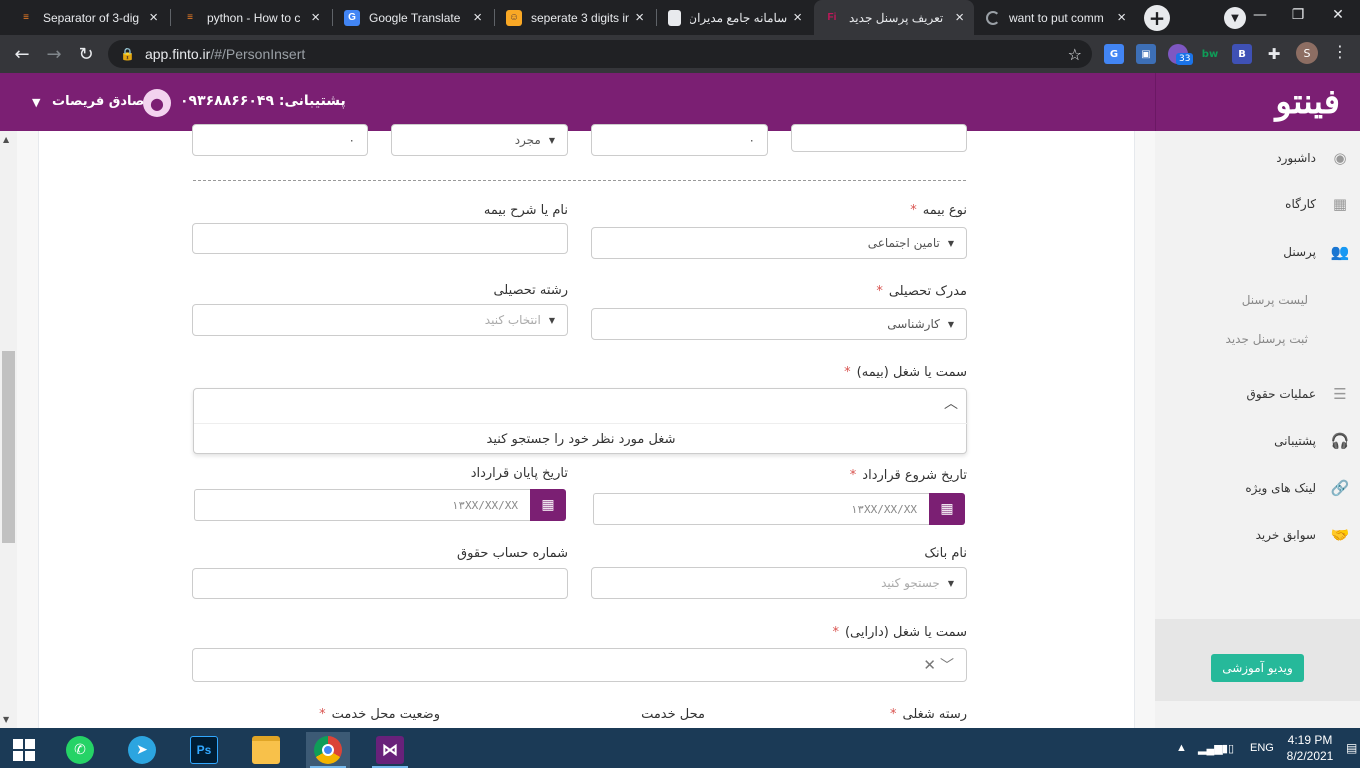 The width and height of the screenshot is (1360, 768). What do you see at coordinates (190, 17) in the screenshot?
I see `stackoverflow-icon: ≡` at bounding box center [190, 17].